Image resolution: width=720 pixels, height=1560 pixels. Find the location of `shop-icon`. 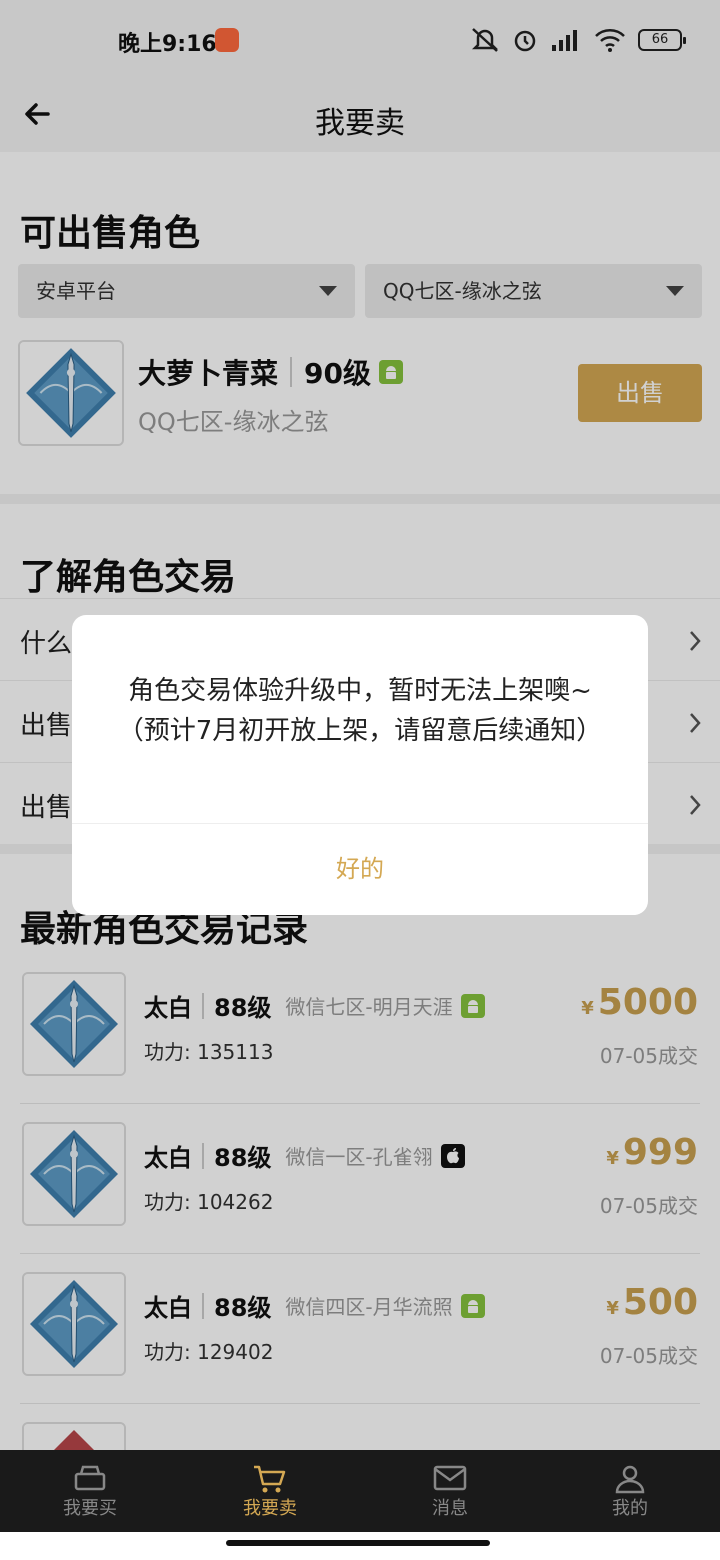

shop-icon is located at coordinates (90, 1478).